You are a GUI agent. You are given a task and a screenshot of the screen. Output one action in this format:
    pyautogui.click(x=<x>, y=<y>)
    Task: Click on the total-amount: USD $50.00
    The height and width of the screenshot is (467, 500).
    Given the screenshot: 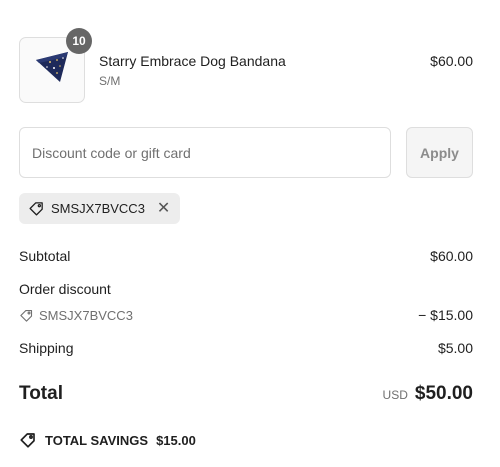 What is the action you would take?
    pyautogui.click(x=428, y=394)
    